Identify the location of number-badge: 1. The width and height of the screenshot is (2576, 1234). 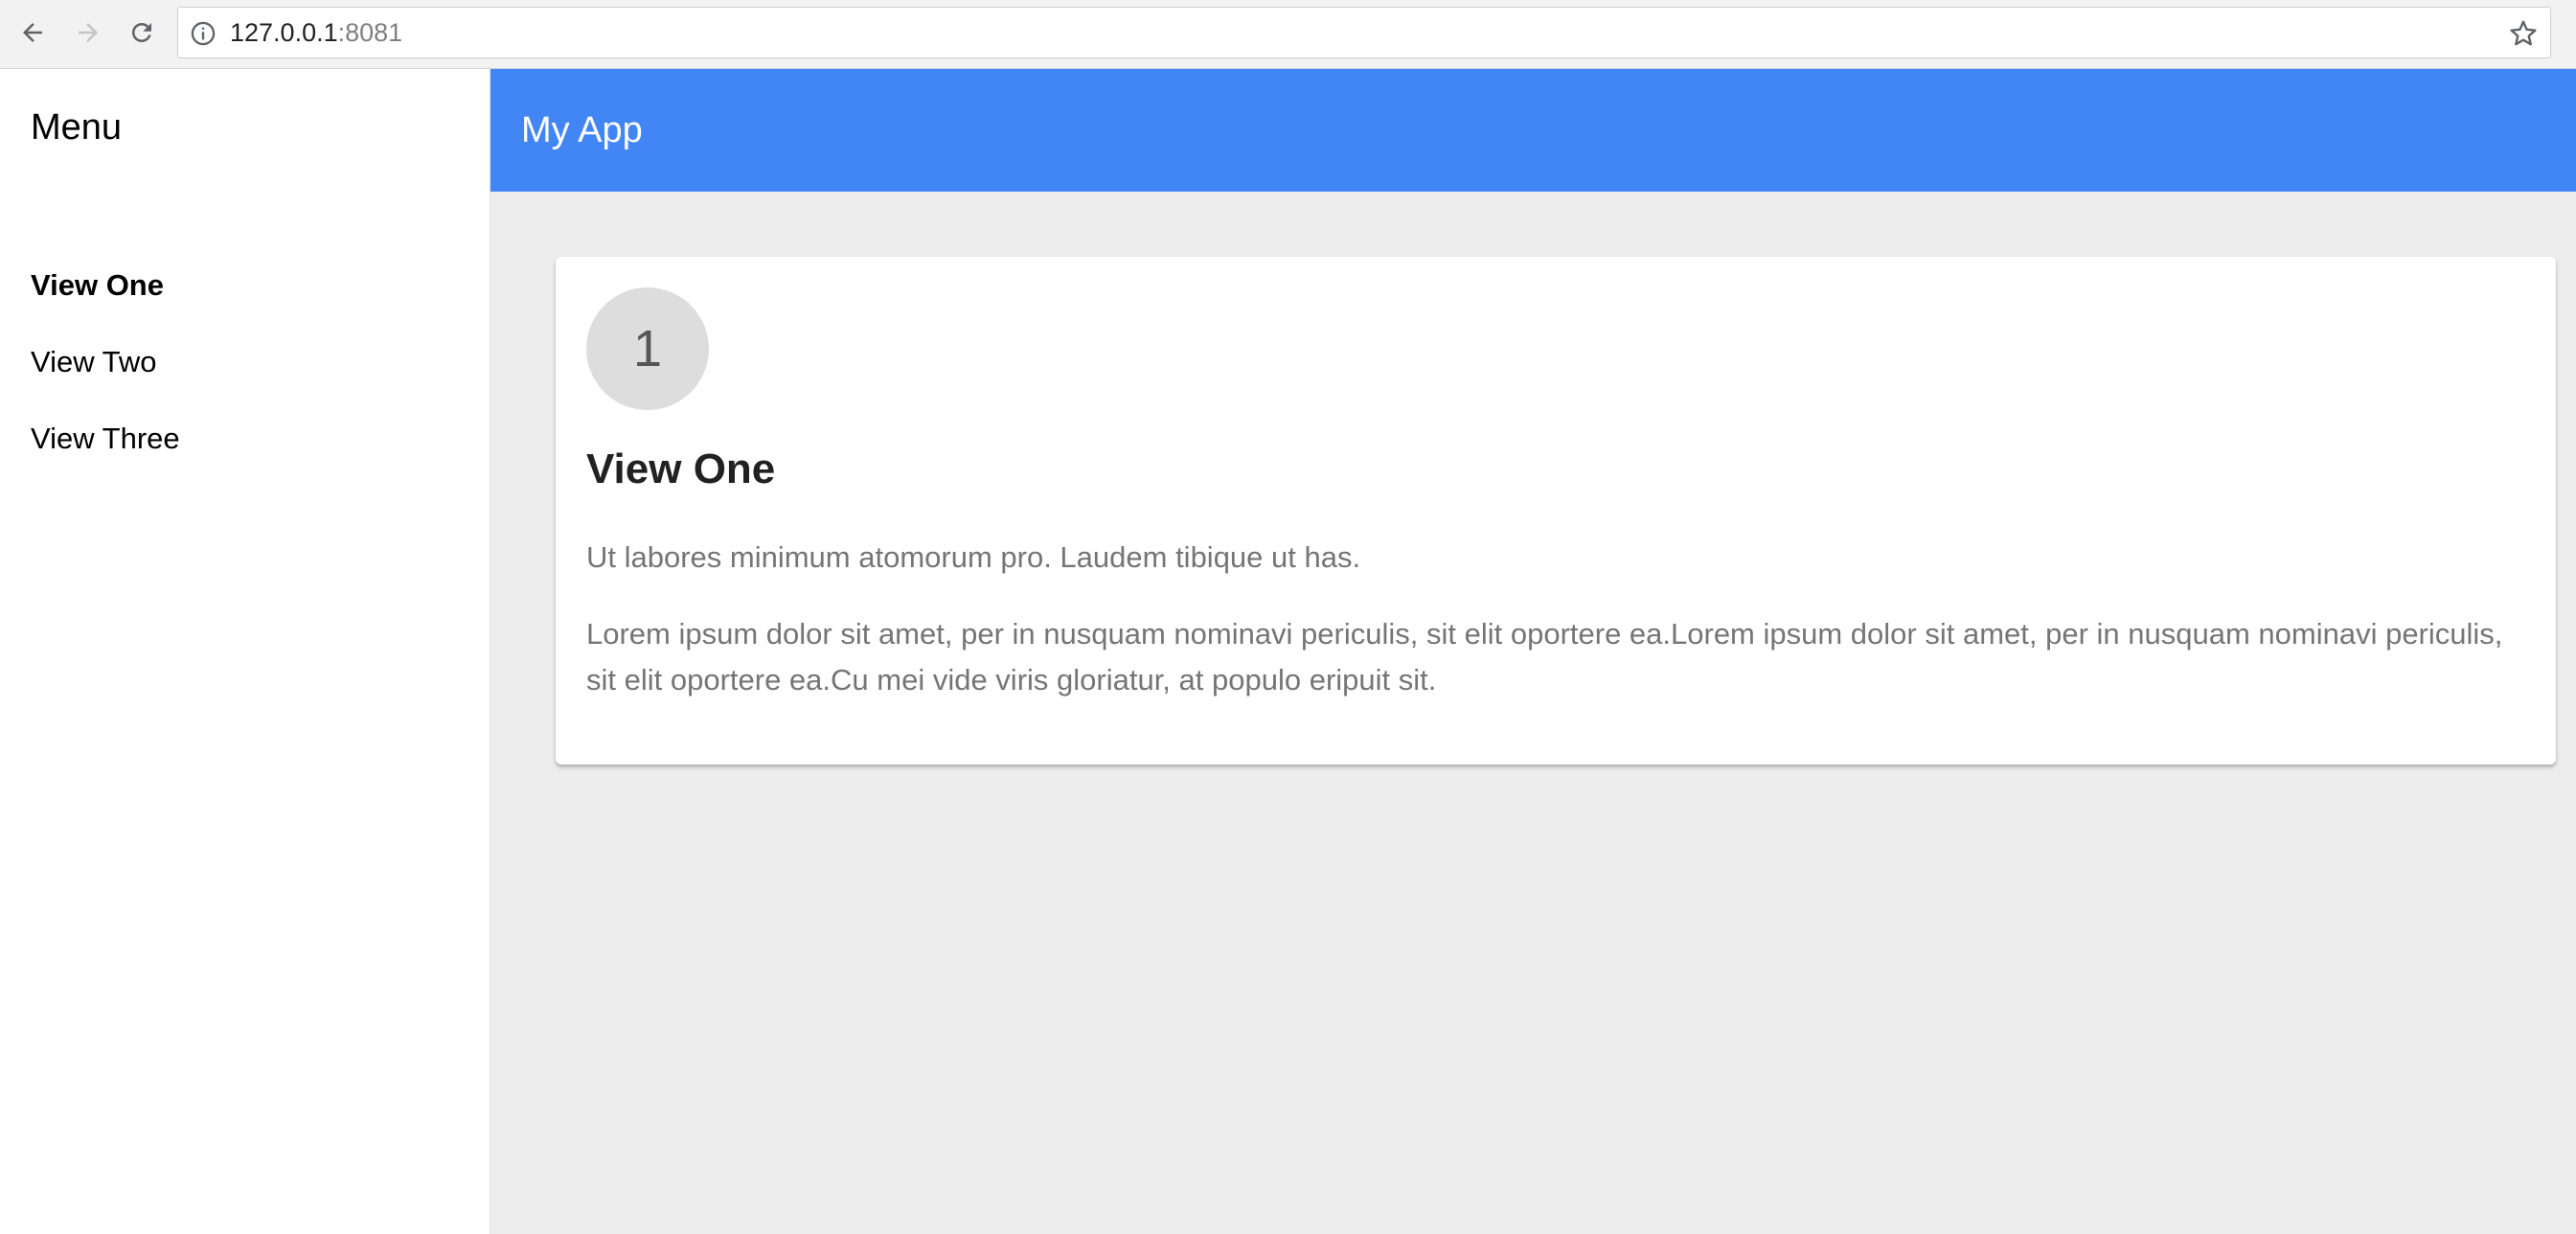
(648, 348).